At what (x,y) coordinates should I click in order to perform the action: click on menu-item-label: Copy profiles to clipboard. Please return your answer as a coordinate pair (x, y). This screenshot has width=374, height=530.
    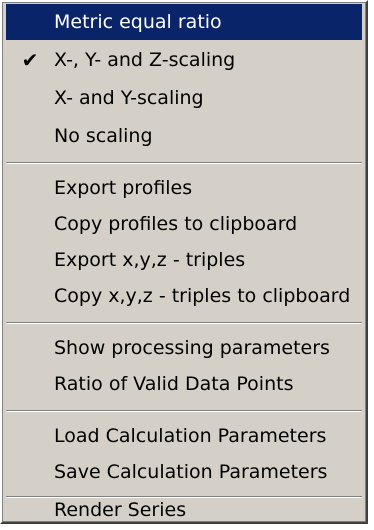
    Looking at the image, I should click on (176, 224).